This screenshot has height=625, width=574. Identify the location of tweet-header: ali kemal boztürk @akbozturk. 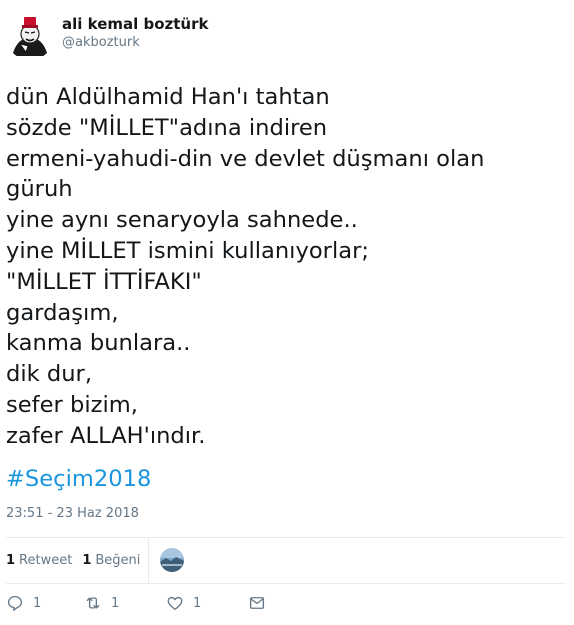
(107, 36).